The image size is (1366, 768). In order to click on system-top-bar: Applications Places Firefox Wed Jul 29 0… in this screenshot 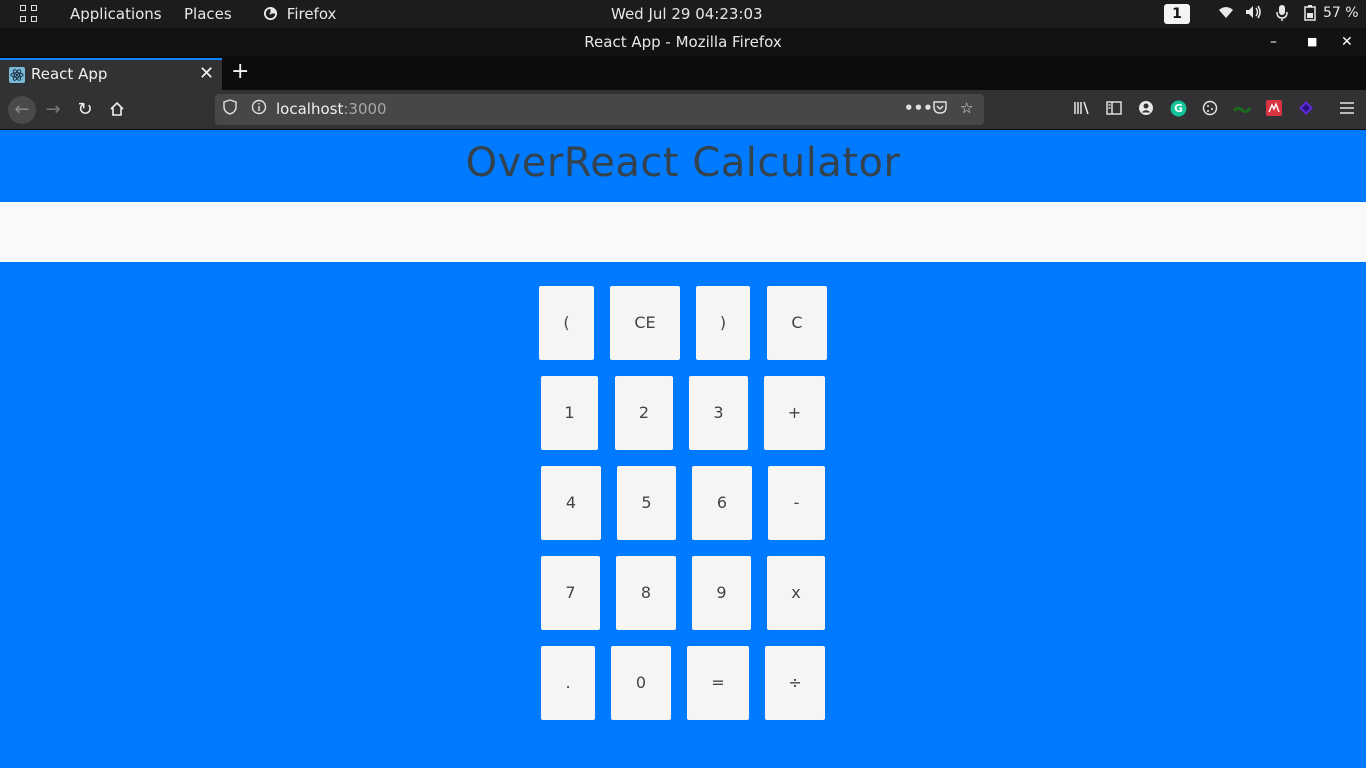, I will do `click(683, 14)`.